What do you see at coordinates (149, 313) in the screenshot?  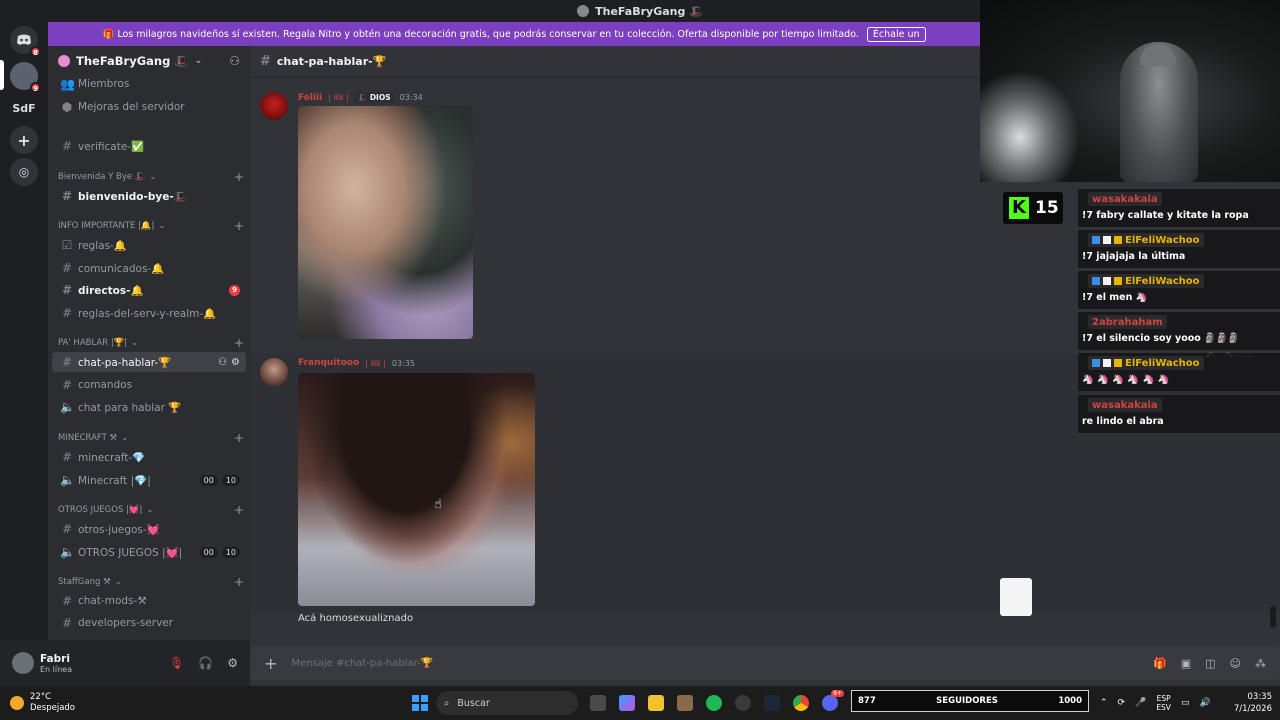 I see `channel-reglas-del-serv: # reglas-del-serv-y-realm-🔔` at bounding box center [149, 313].